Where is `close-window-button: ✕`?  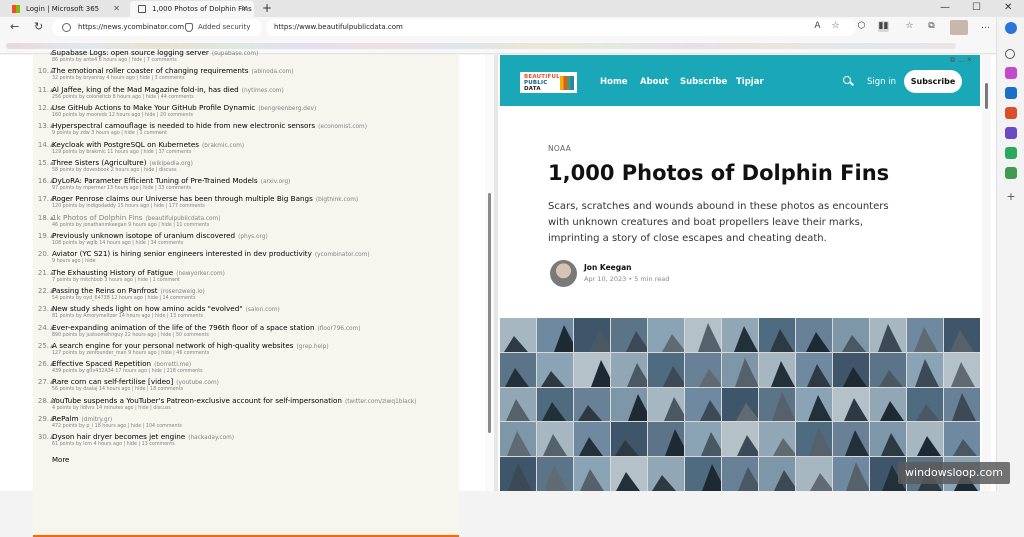 close-window-button: ✕ is located at coordinates (1008, 8).